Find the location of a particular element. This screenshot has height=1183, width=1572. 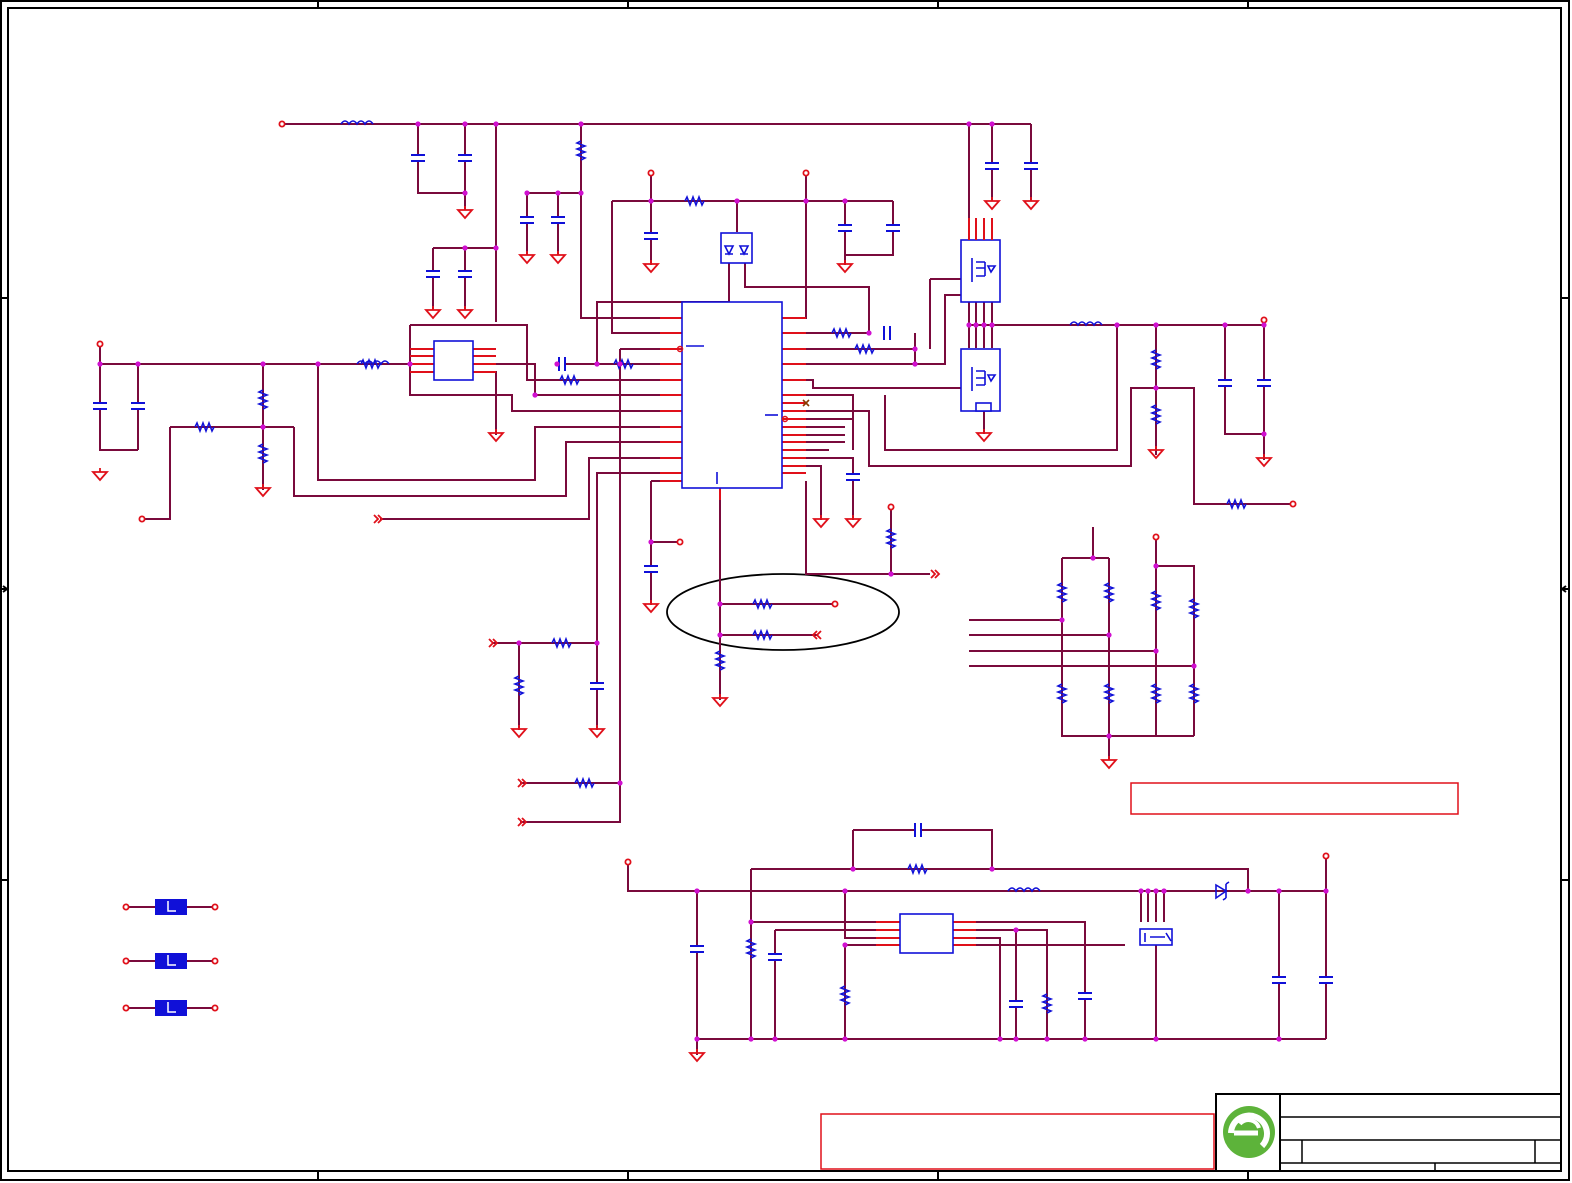

highlight-ellipse is located at coordinates (783, 612).